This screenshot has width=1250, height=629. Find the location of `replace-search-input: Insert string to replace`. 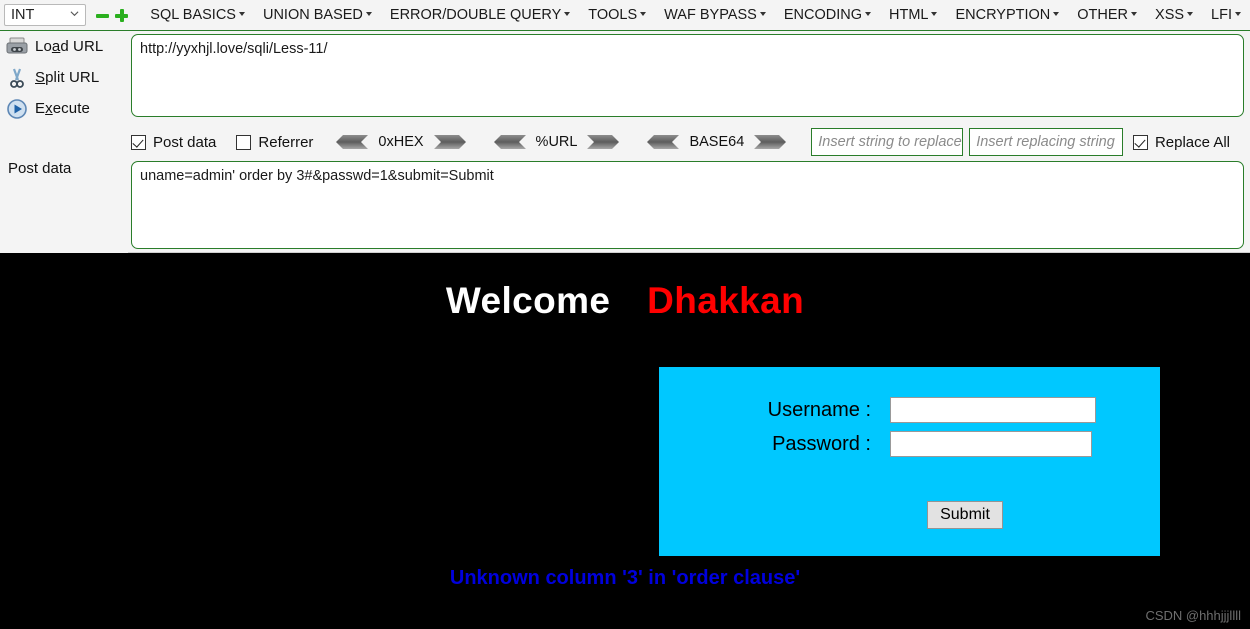

replace-search-input: Insert string to replace is located at coordinates (887, 142).